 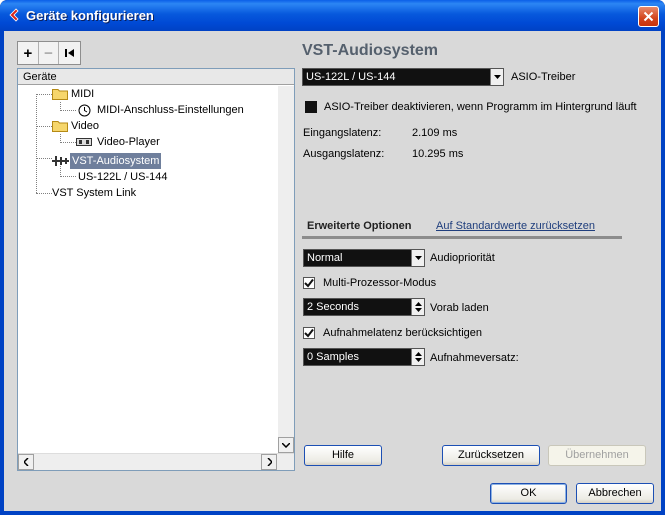 I want to click on preload-label: Vorab laden, so click(x=459, y=308).